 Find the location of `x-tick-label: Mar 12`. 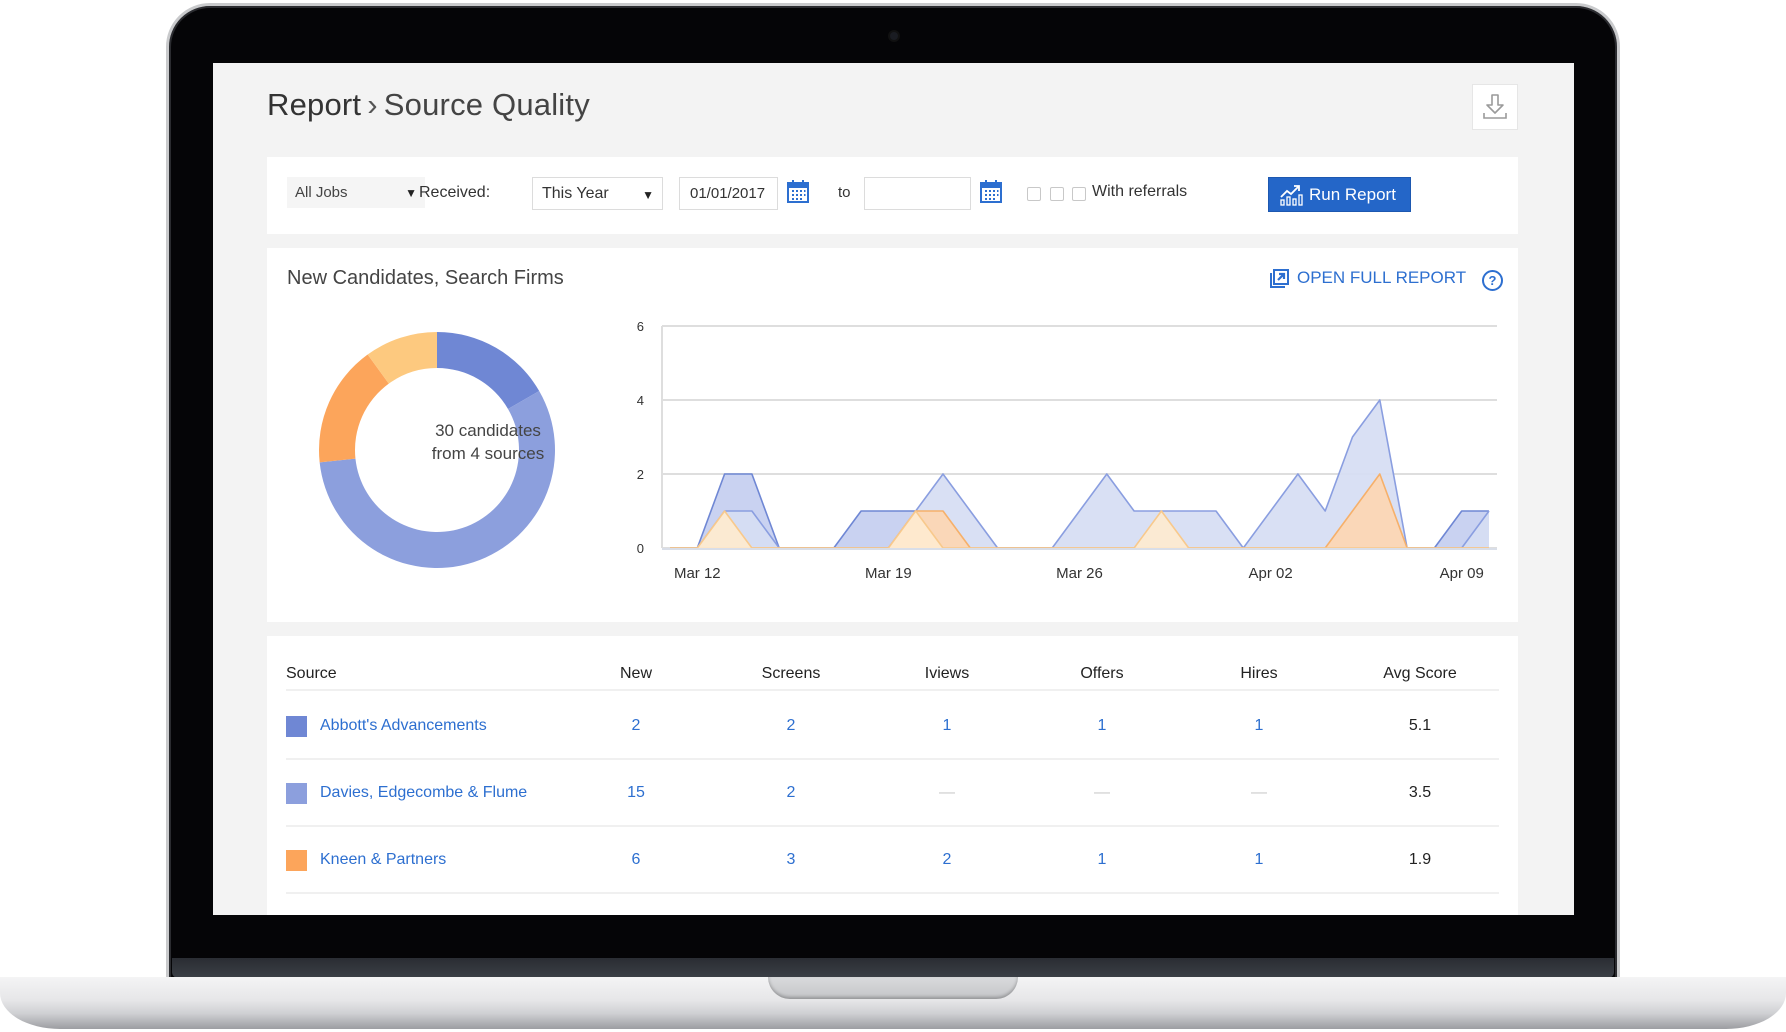

x-tick-label: Mar 12 is located at coordinates (697, 573).